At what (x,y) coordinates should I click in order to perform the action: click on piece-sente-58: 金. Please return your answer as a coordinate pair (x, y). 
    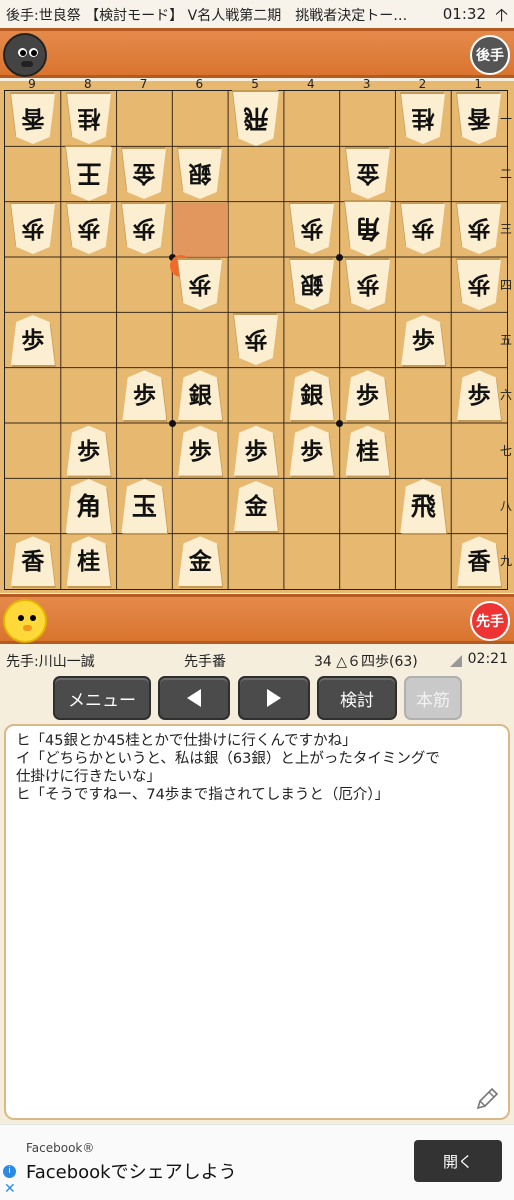
    Looking at the image, I should click on (256, 507).